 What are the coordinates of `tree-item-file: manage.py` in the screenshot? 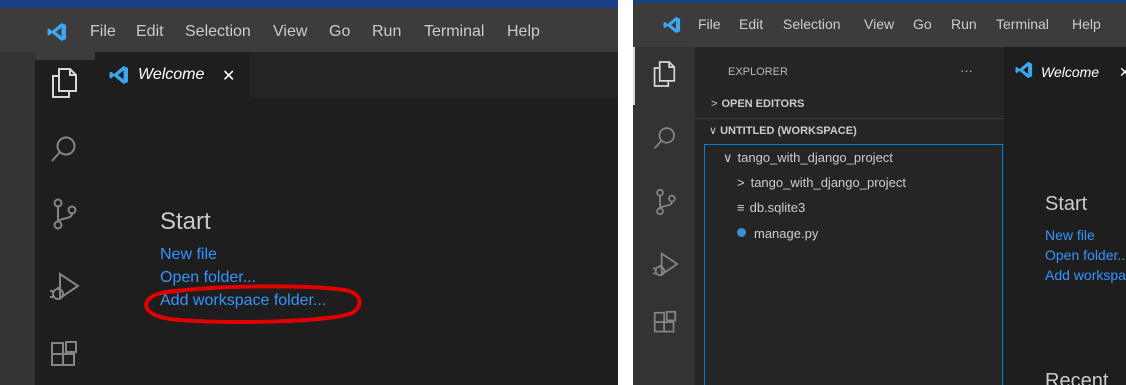 It's located at (777, 233).